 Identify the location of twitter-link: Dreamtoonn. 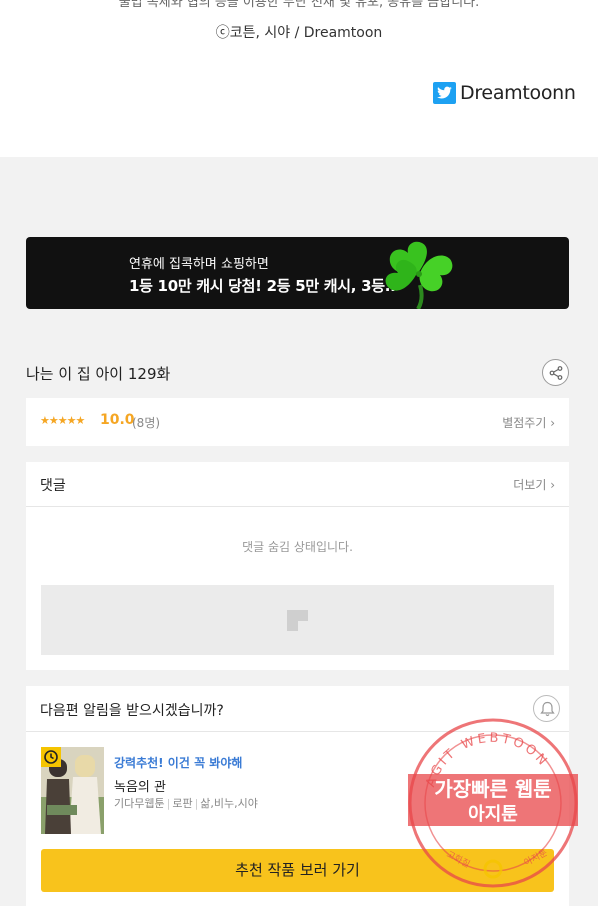
(504, 93).